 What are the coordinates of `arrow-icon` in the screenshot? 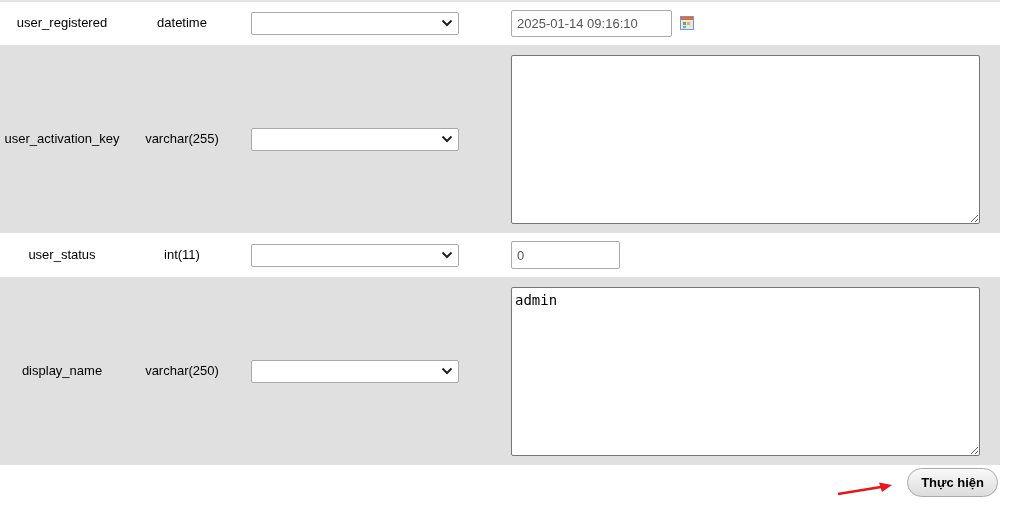 It's located at (865, 488).